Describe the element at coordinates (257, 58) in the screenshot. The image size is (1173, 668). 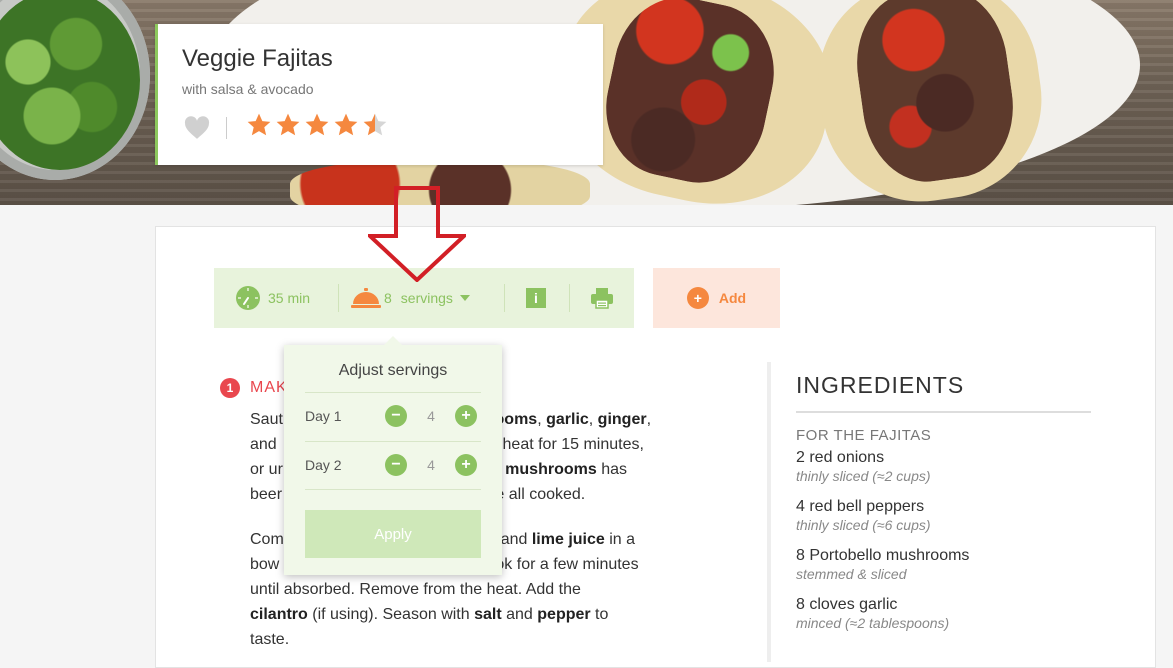
I see `recipe-title: Veggie Fajitas` at that location.